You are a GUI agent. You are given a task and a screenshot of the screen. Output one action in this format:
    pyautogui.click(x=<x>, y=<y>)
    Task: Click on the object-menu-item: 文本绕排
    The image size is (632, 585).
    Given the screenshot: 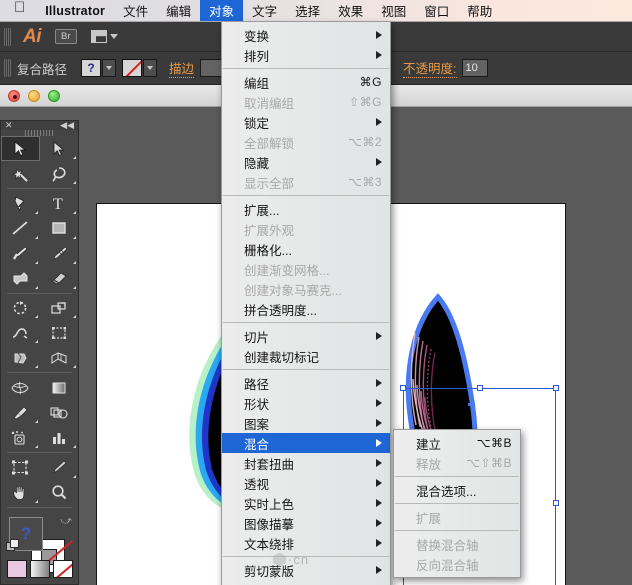 What is the action you would take?
    pyautogui.click(x=306, y=543)
    